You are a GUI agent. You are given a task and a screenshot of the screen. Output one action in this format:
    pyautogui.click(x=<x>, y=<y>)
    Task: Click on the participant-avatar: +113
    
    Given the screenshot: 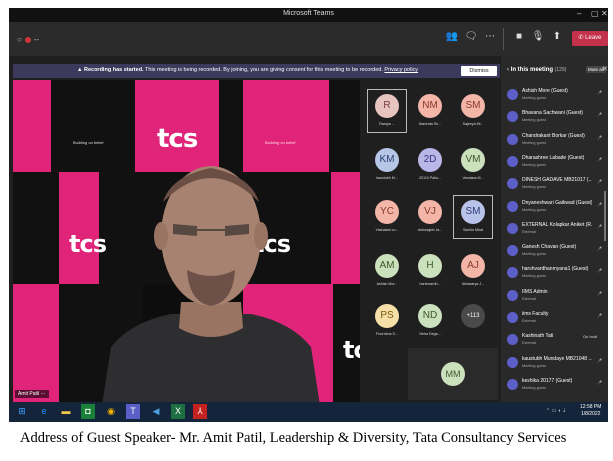 What is the action you would take?
    pyautogui.click(x=473, y=316)
    